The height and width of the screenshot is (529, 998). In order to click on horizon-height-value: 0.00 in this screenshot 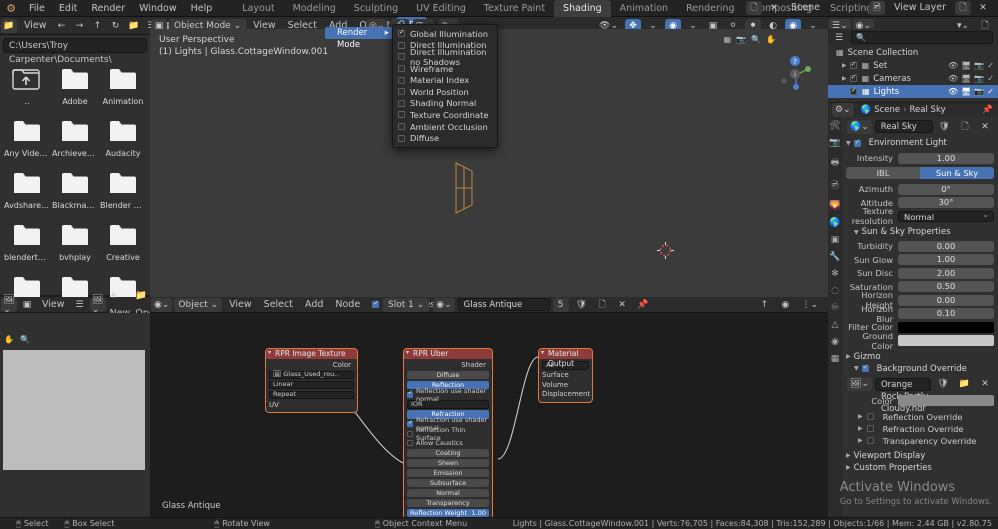, I will do `click(946, 300)`.